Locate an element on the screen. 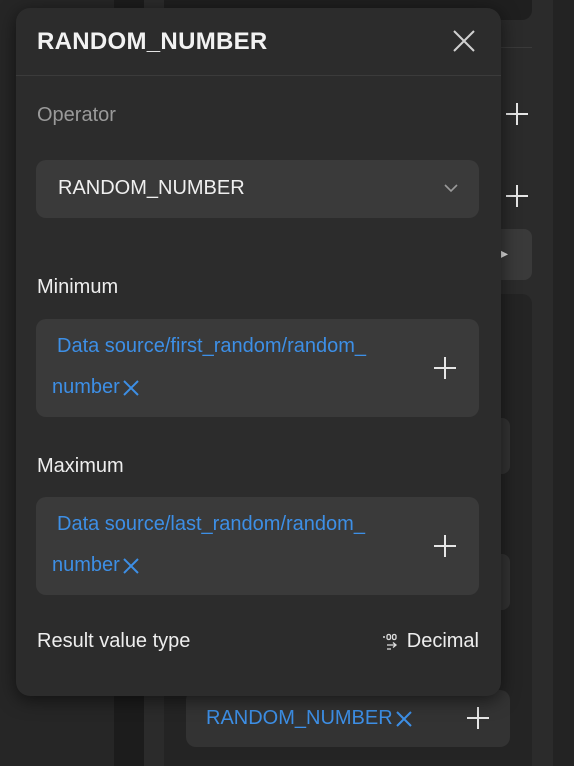 This screenshot has height=766, width=574. close-icon is located at coordinates (464, 41).